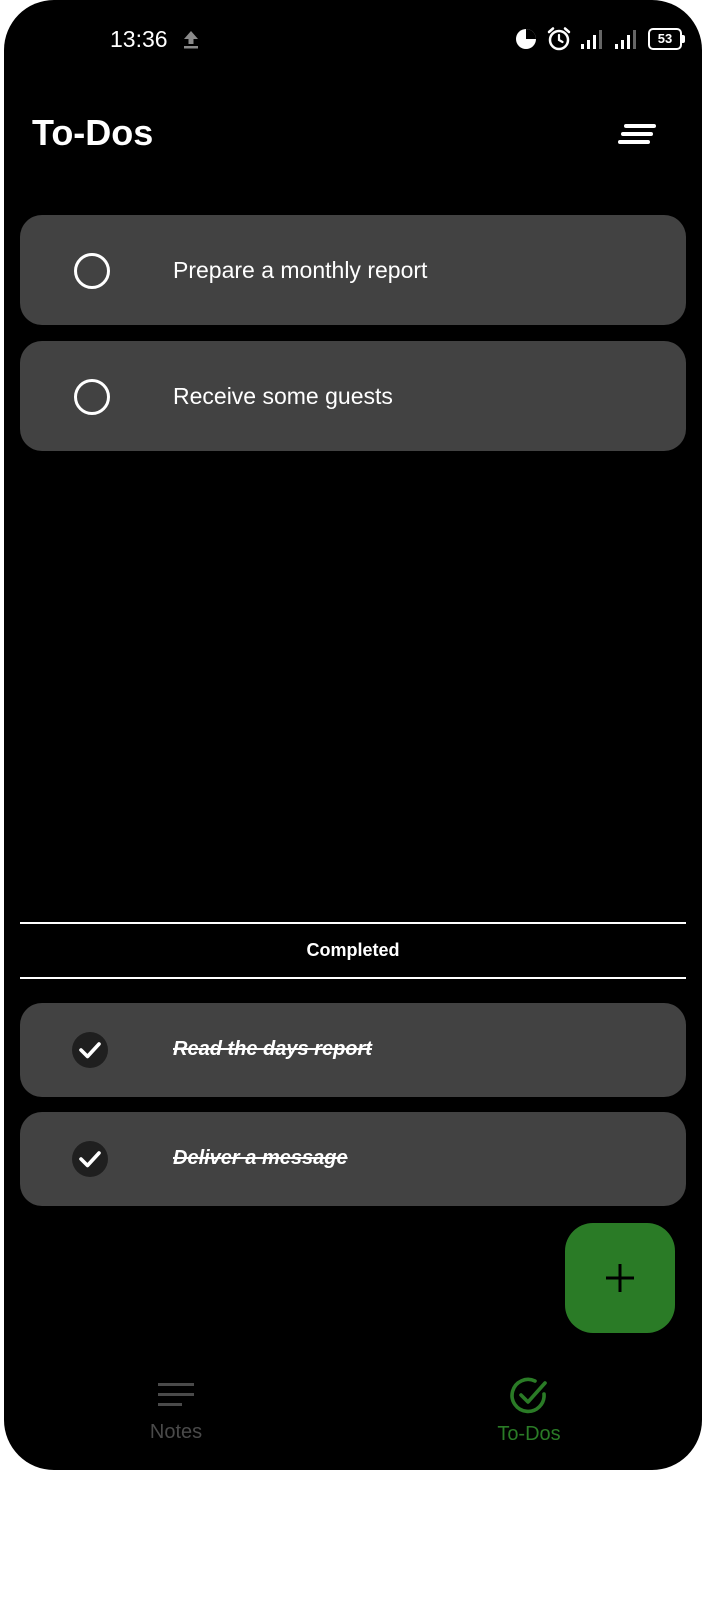  Describe the element at coordinates (353, 923) in the screenshot. I see `section-divider-top` at that location.